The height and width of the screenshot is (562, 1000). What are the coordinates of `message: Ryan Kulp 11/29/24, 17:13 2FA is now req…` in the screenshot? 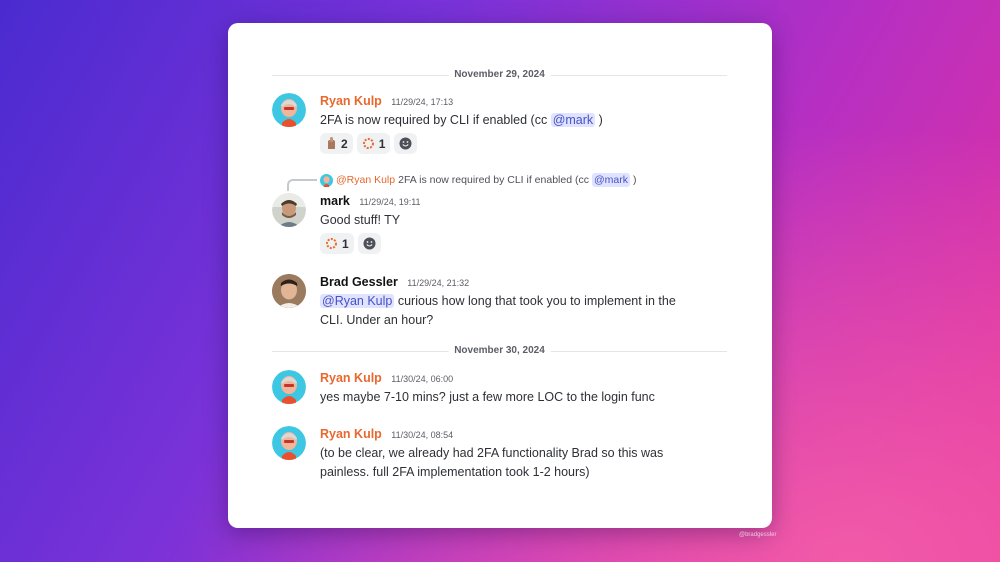 It's located at (502, 123).